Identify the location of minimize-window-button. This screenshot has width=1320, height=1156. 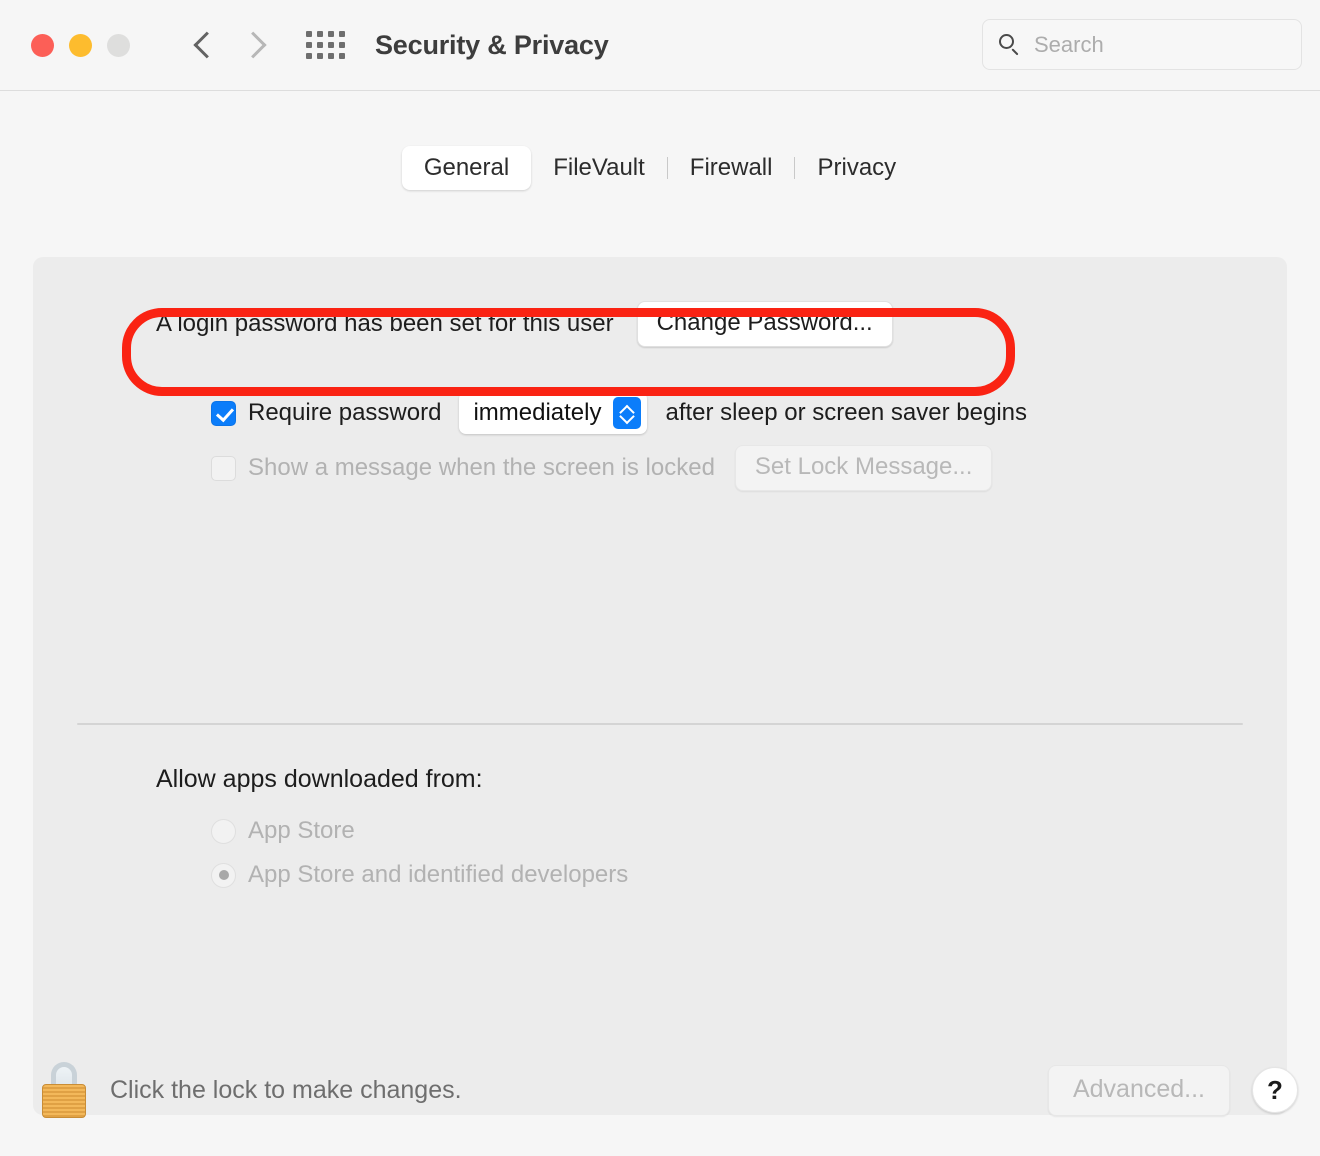
(80, 45).